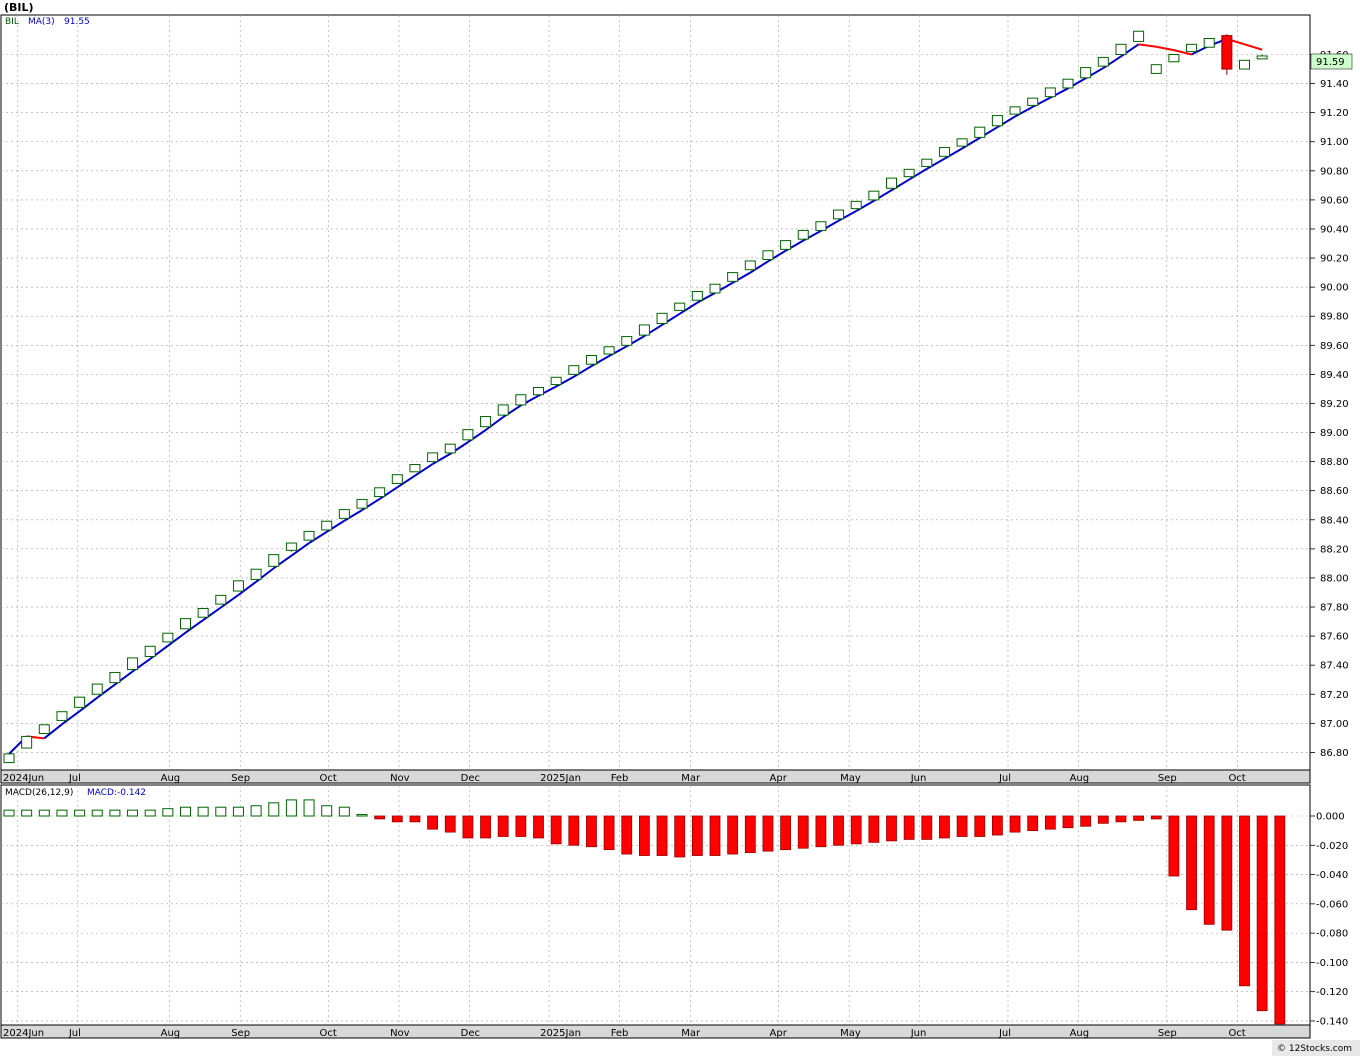 The image size is (1360, 1056). What do you see at coordinates (1332, 992) in the screenshot?
I see `macd-y-tick-label: -0.120` at bounding box center [1332, 992].